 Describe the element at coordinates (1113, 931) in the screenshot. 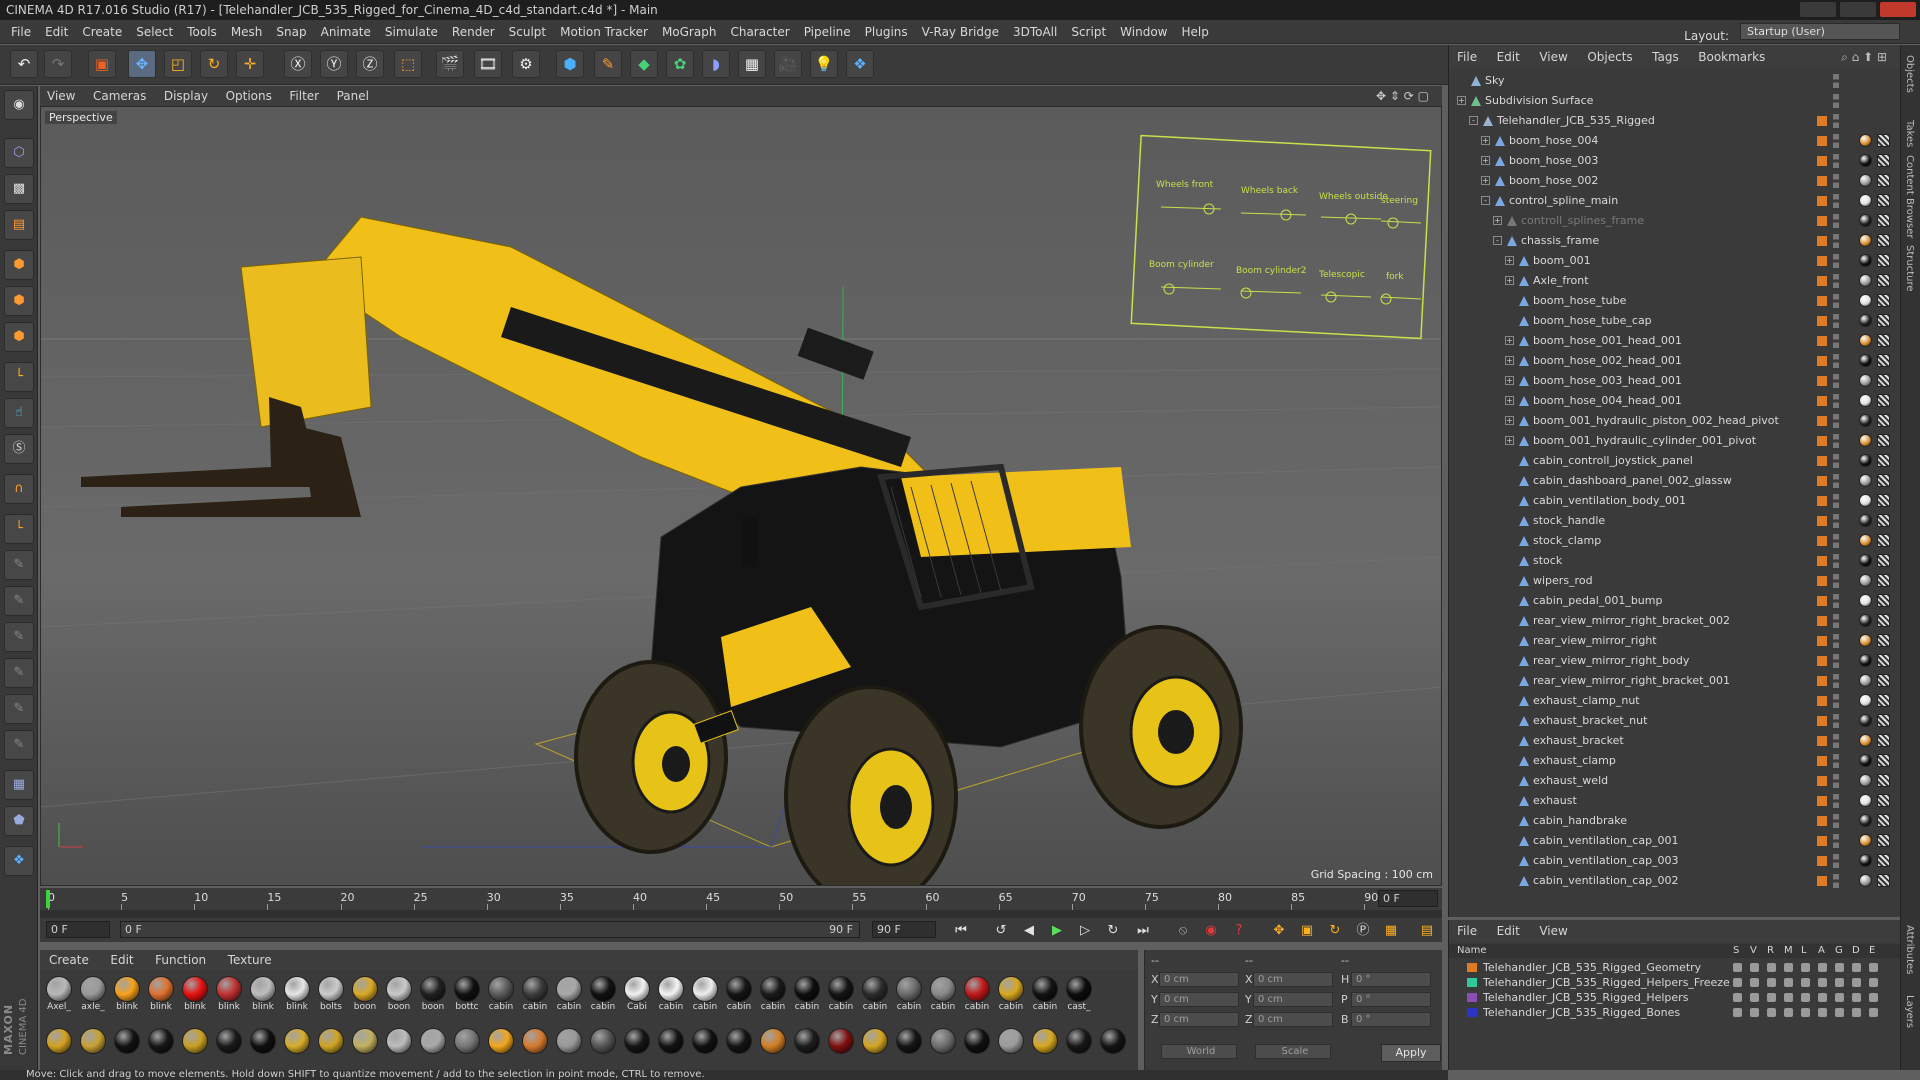

I see `goto-next-key-icon: ↻` at that location.